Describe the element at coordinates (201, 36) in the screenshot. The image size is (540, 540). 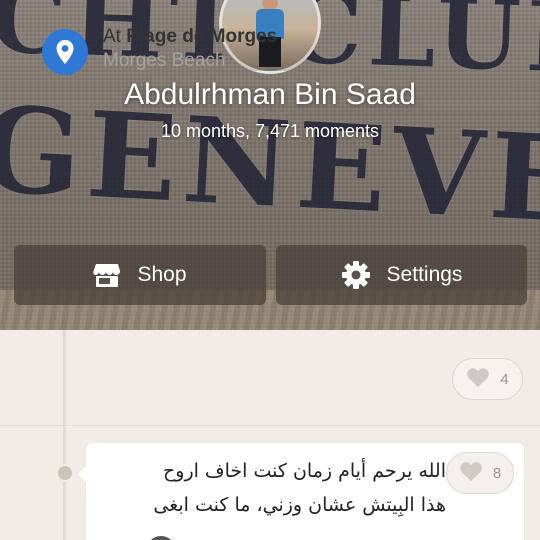
I see `venue-name: Plage de Morges` at that location.